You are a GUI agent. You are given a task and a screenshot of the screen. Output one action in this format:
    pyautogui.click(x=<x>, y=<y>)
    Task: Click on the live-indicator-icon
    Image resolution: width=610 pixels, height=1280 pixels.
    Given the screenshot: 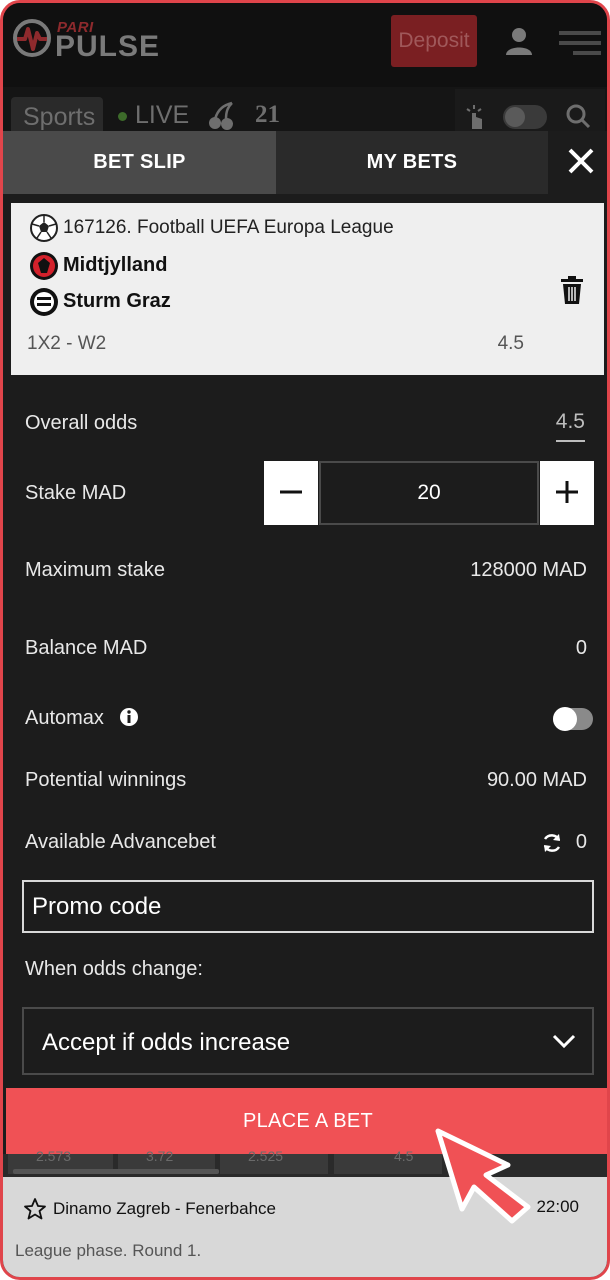 What is the action you would take?
    pyautogui.click(x=122, y=116)
    